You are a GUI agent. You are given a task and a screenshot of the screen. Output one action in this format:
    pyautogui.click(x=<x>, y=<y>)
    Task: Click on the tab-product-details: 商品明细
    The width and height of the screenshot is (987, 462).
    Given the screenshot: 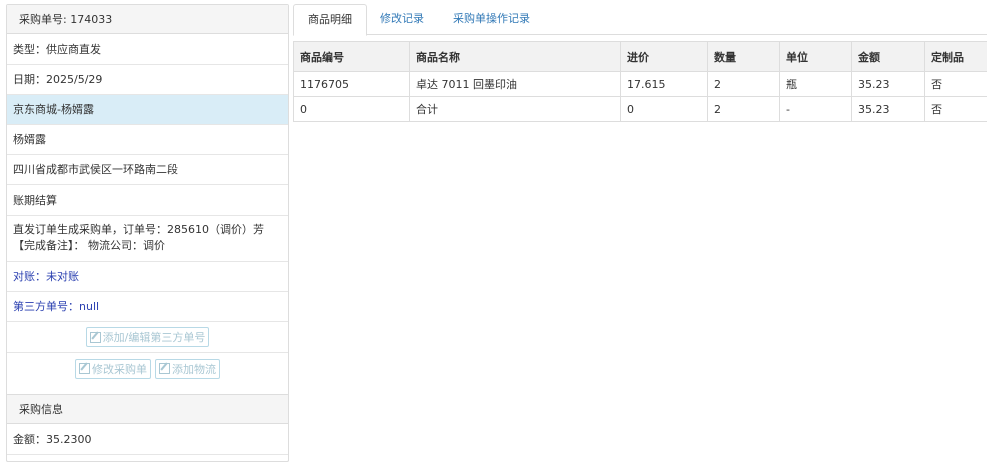 What is the action you would take?
    pyautogui.click(x=330, y=20)
    